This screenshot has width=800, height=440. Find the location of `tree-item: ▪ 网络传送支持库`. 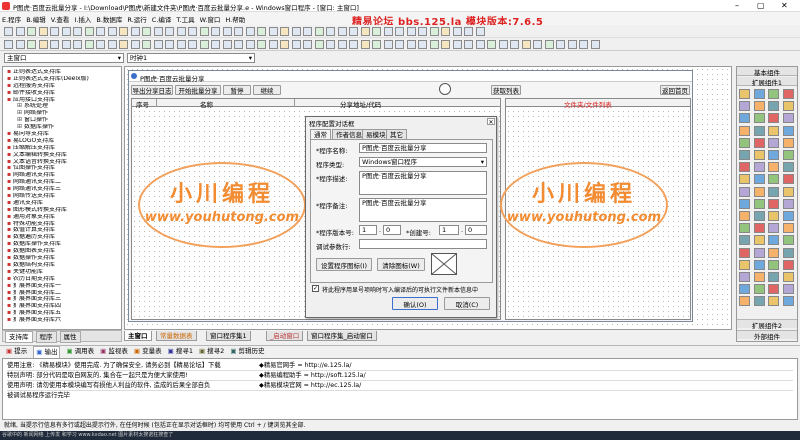

tree-item: ▪ 网络传送支持库 is located at coordinates (64, 196).